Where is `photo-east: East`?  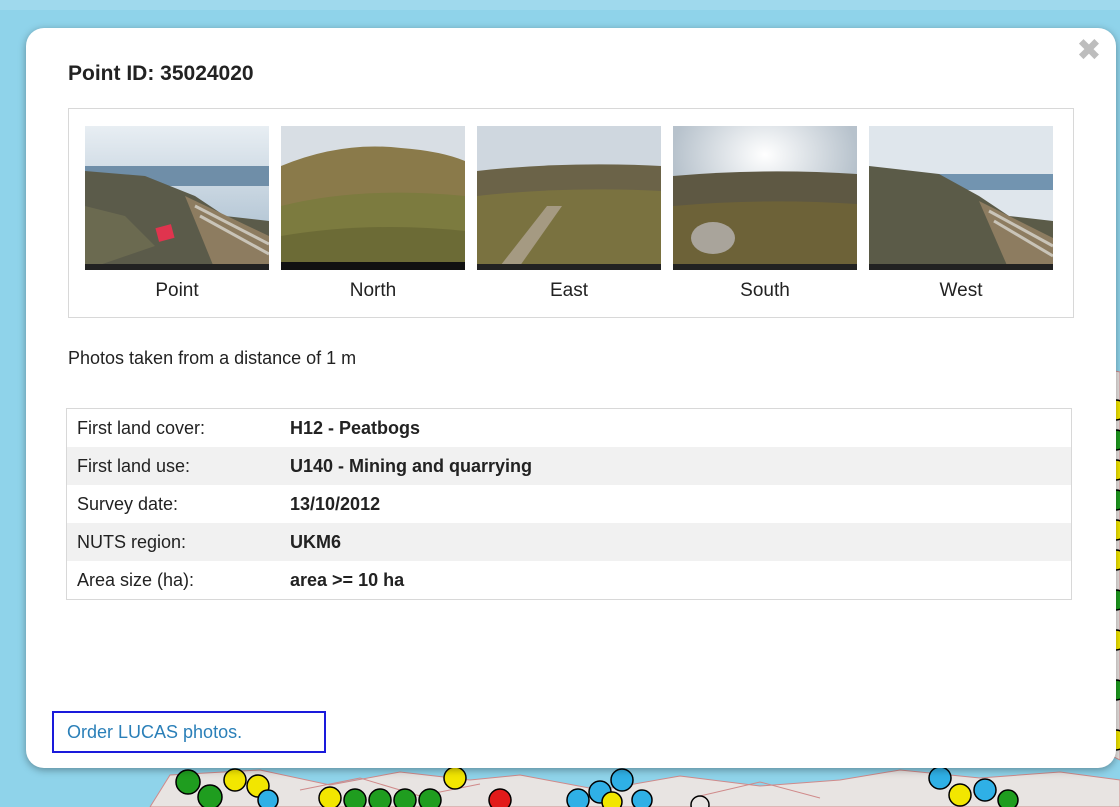
photo-east: East is located at coordinates (569, 214).